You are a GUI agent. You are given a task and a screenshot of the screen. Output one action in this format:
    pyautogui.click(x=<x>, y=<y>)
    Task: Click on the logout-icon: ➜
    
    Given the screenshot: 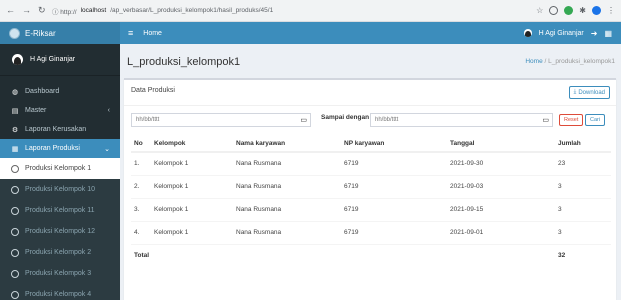 What is the action you would take?
    pyautogui.click(x=594, y=33)
    